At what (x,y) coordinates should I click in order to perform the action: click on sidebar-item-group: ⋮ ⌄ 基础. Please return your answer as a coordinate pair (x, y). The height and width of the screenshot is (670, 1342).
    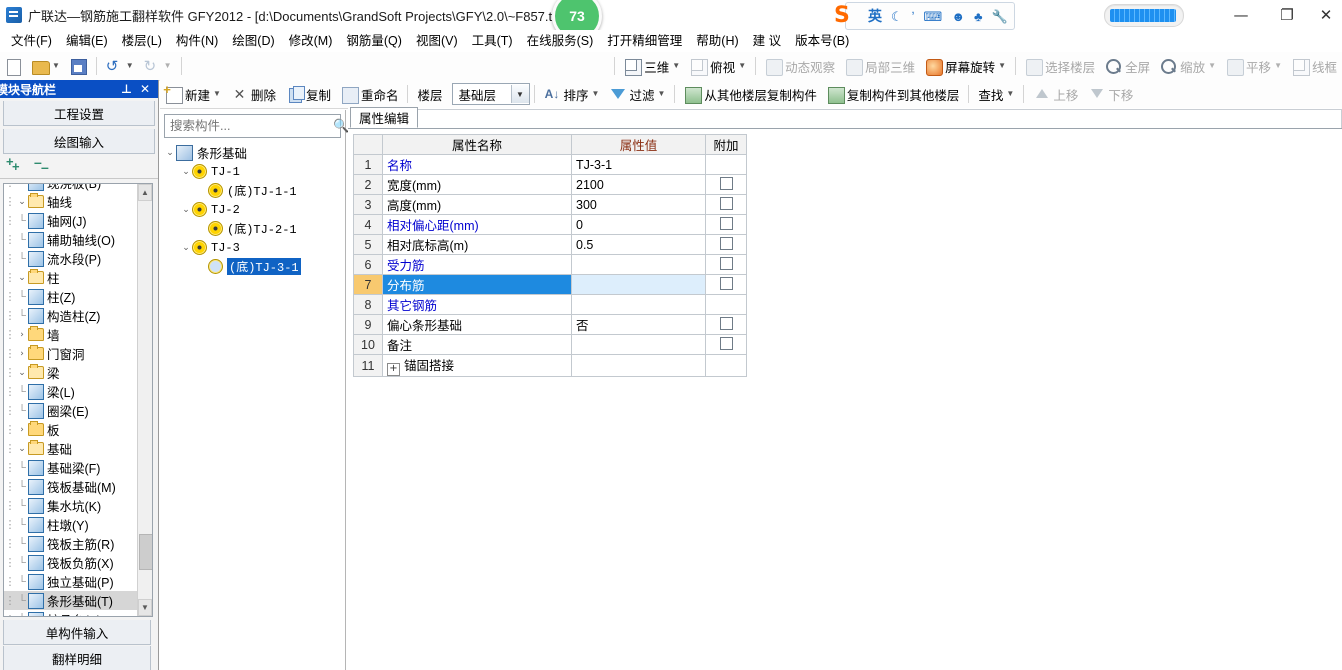
    Looking at the image, I should click on (71, 448).